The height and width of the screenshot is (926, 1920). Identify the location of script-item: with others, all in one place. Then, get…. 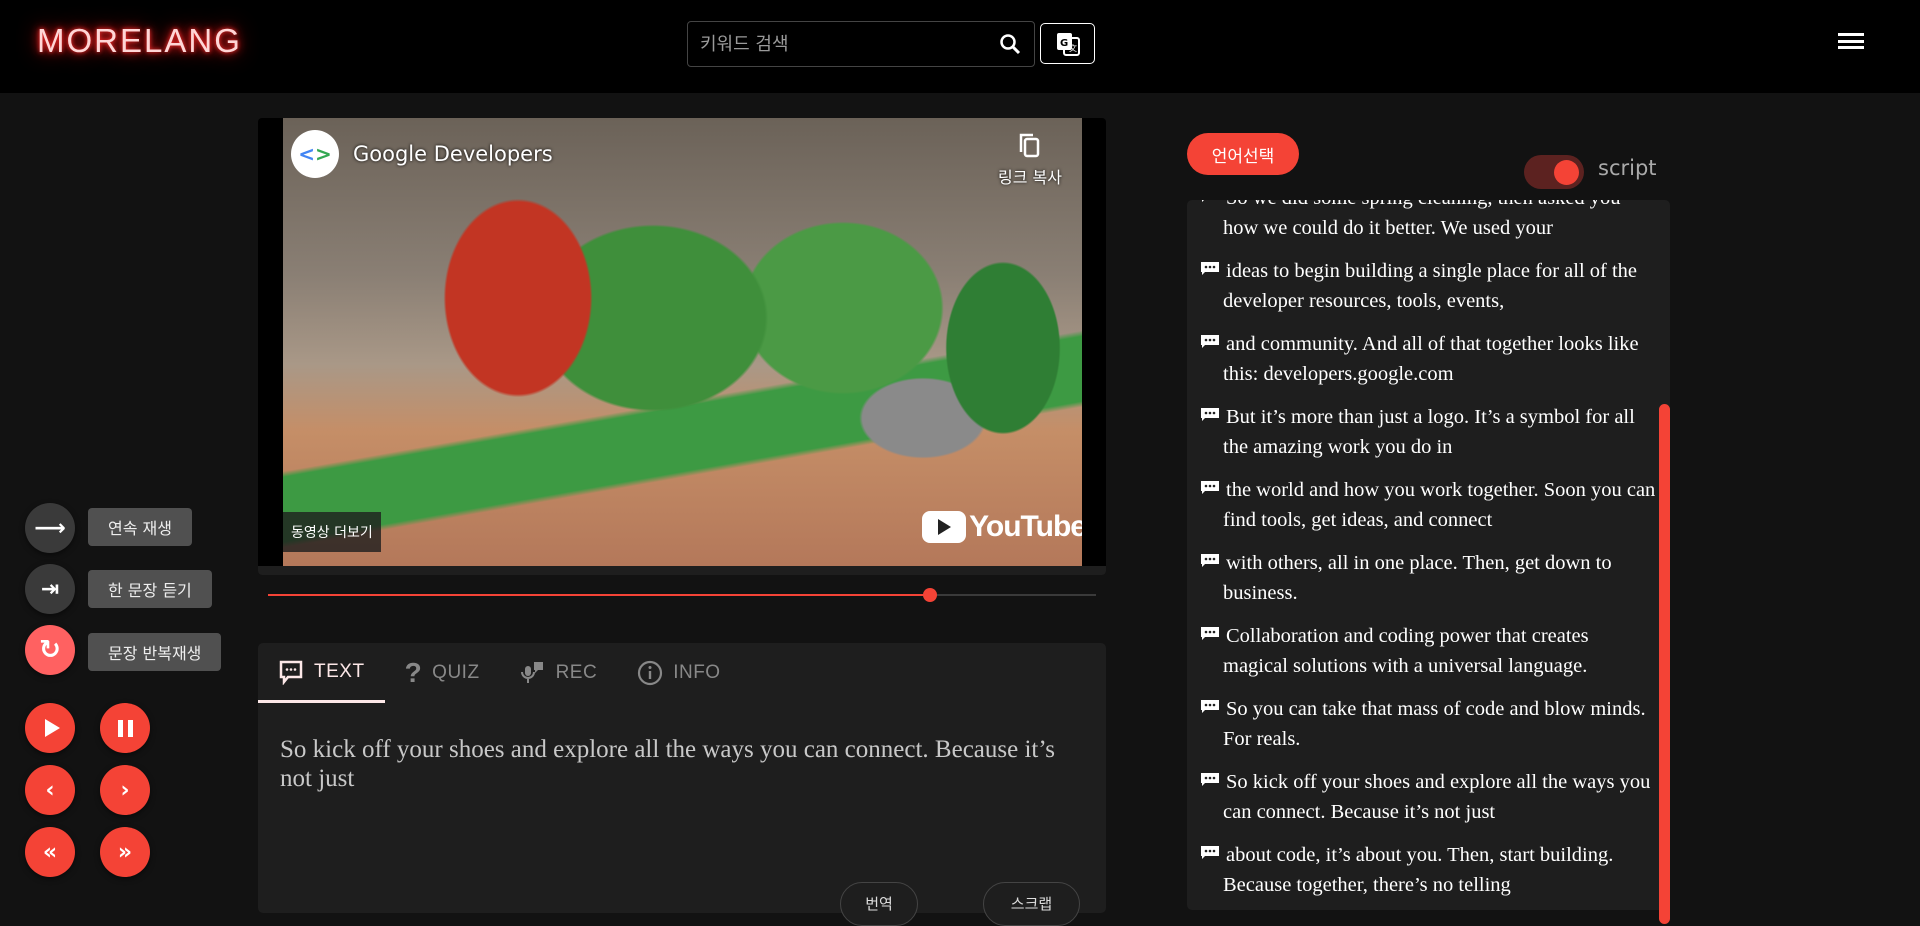
(1429, 578).